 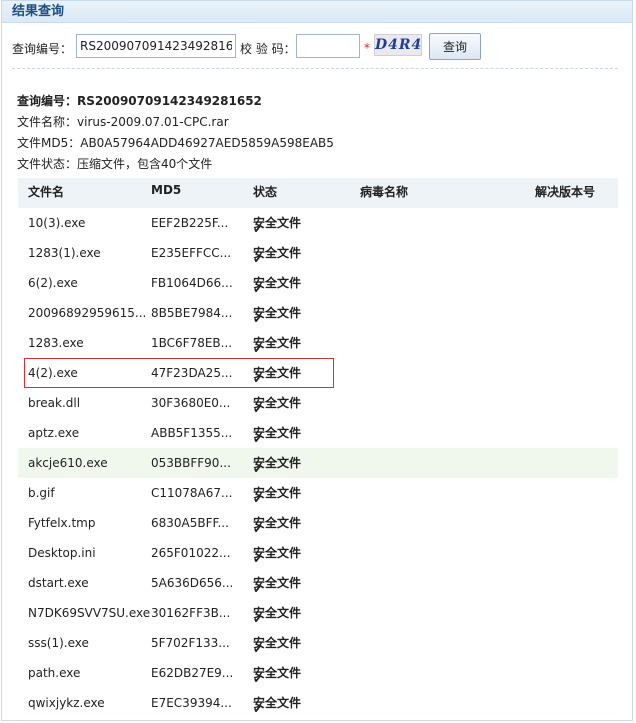 I want to click on panel-title: 结果查询, so click(x=317, y=12).